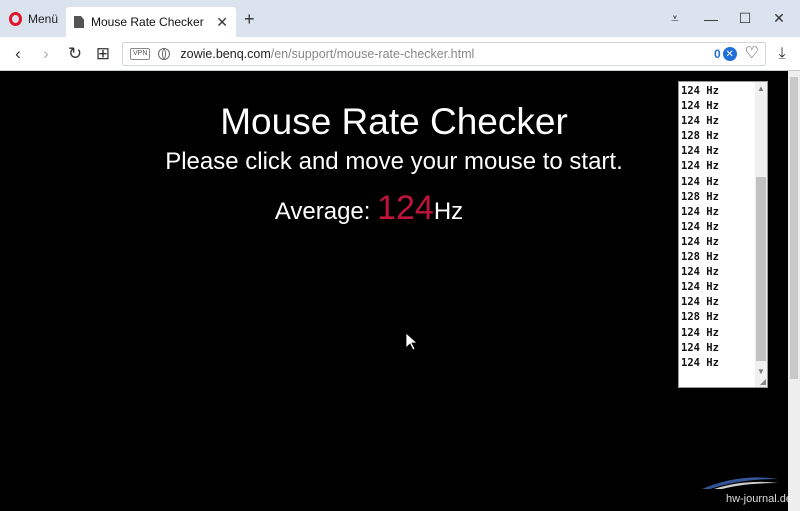  I want to click on reload-button: ↻, so click(75, 53).